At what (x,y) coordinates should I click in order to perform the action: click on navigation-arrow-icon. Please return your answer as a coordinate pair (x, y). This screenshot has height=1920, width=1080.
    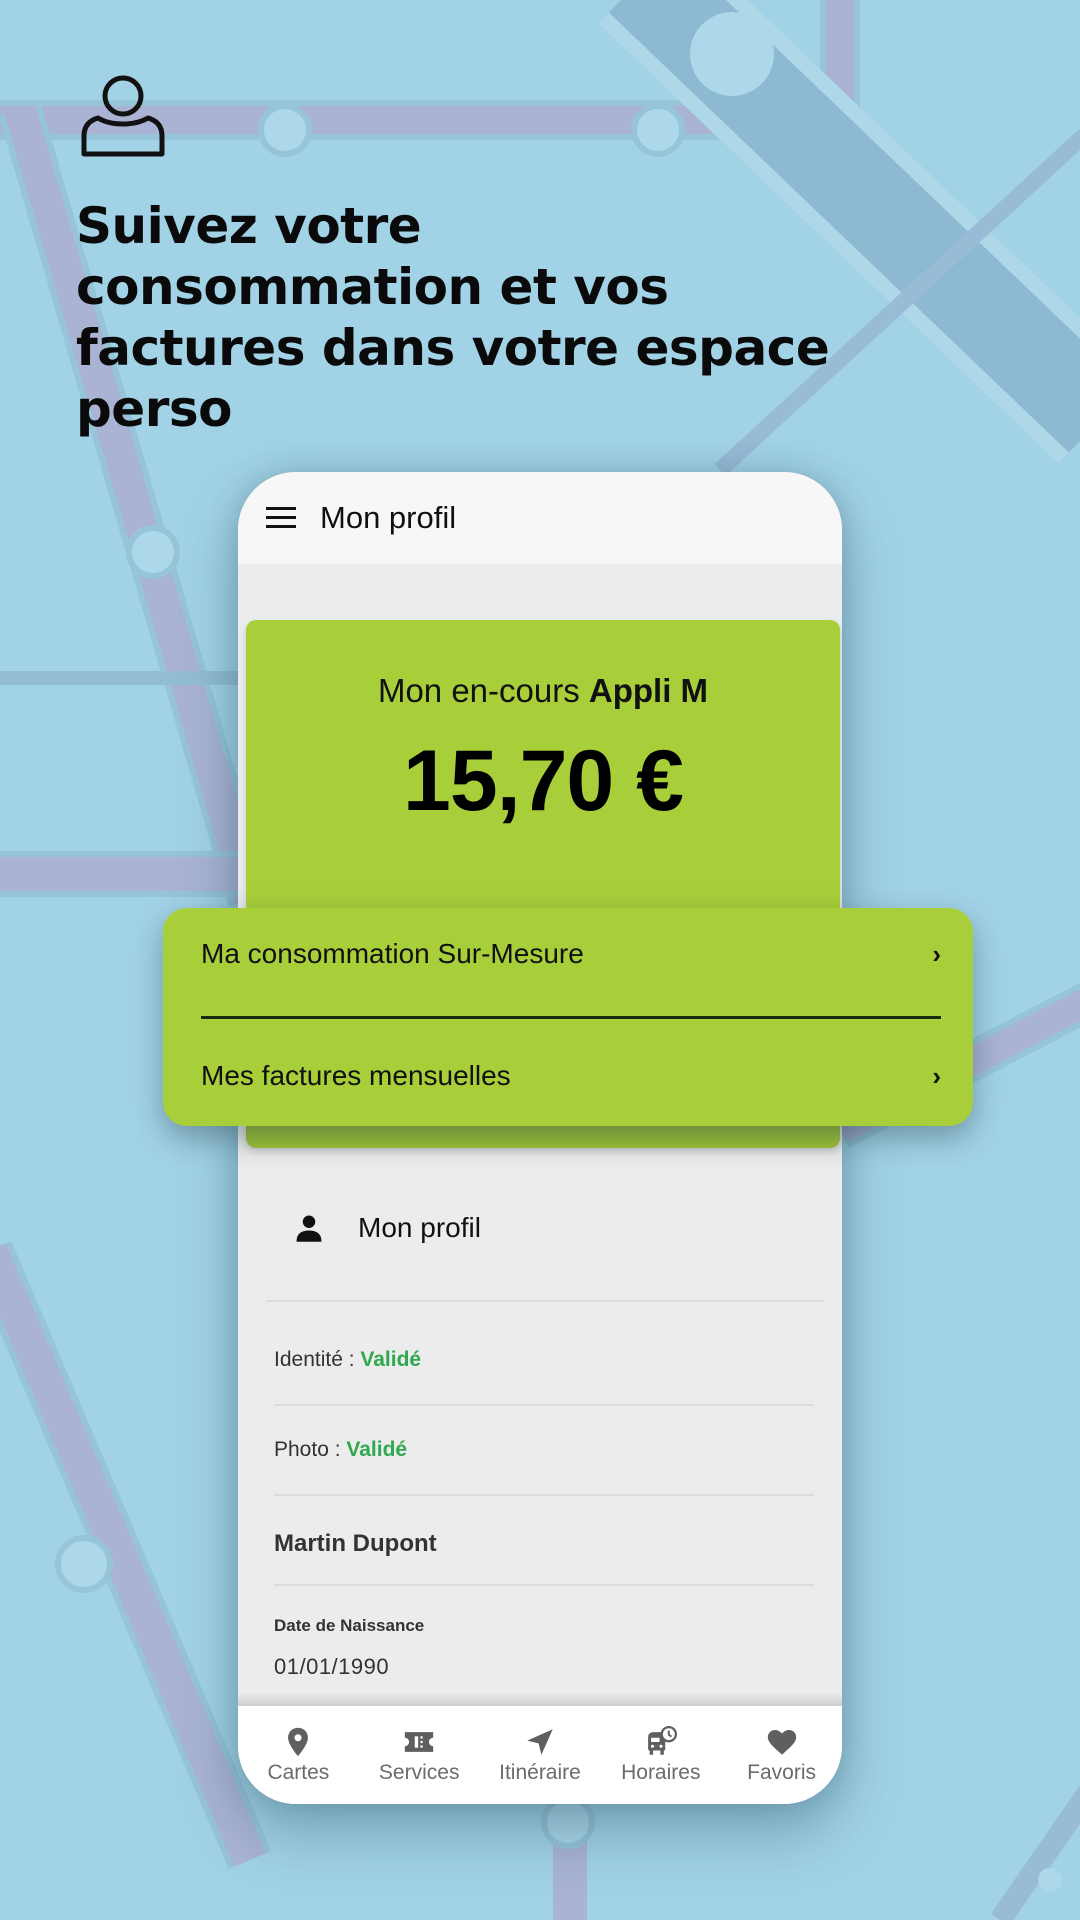
    Looking at the image, I should click on (540, 1742).